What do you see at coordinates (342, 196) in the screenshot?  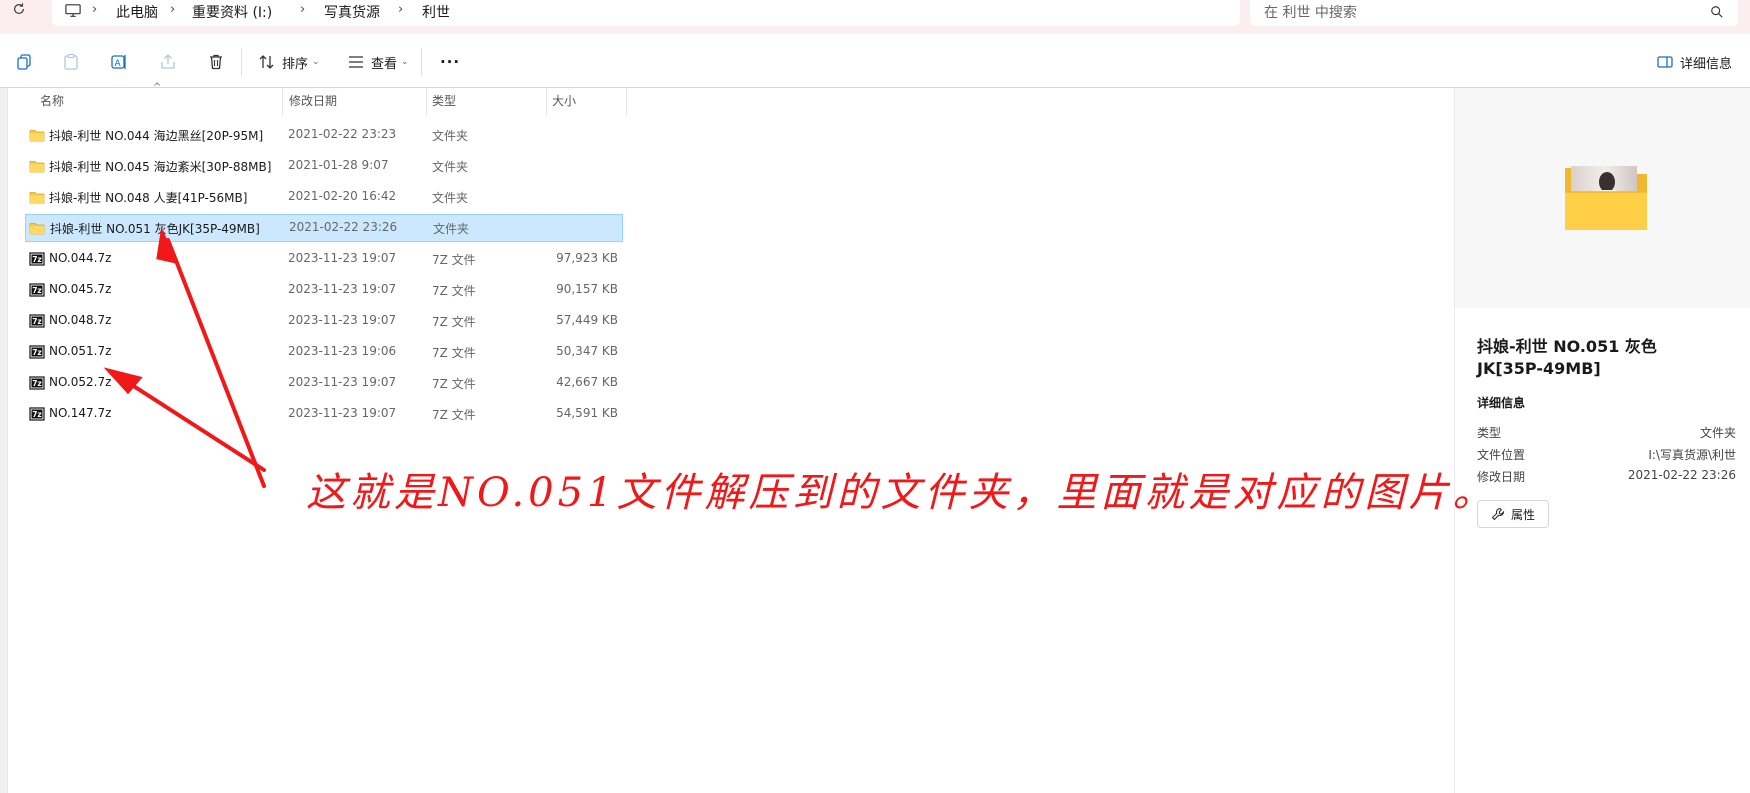 I see `file-date: 2021-02-20 16:42` at bounding box center [342, 196].